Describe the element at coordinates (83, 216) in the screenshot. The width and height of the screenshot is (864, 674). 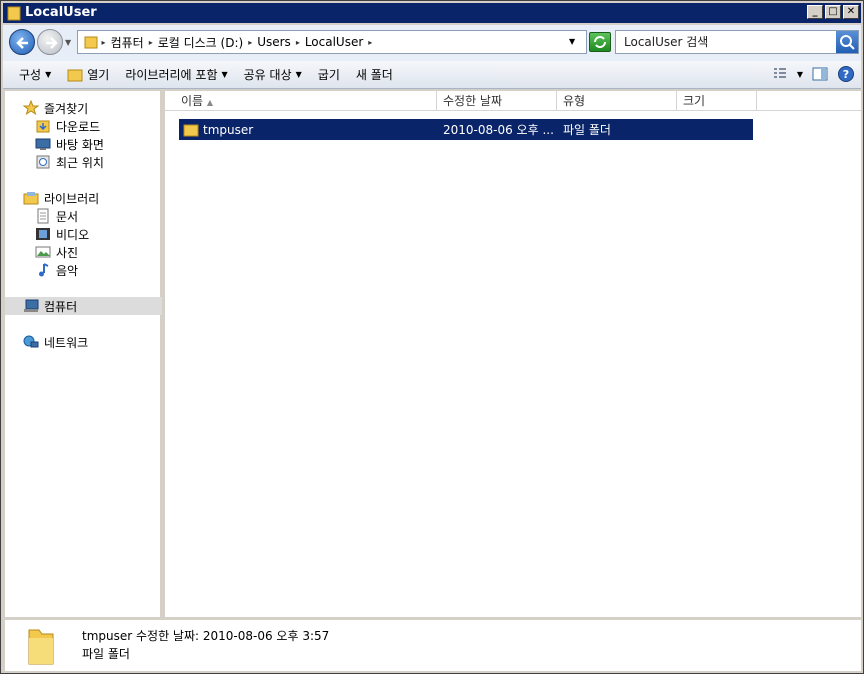
I see `sidebar-item-documents: 문서` at that location.